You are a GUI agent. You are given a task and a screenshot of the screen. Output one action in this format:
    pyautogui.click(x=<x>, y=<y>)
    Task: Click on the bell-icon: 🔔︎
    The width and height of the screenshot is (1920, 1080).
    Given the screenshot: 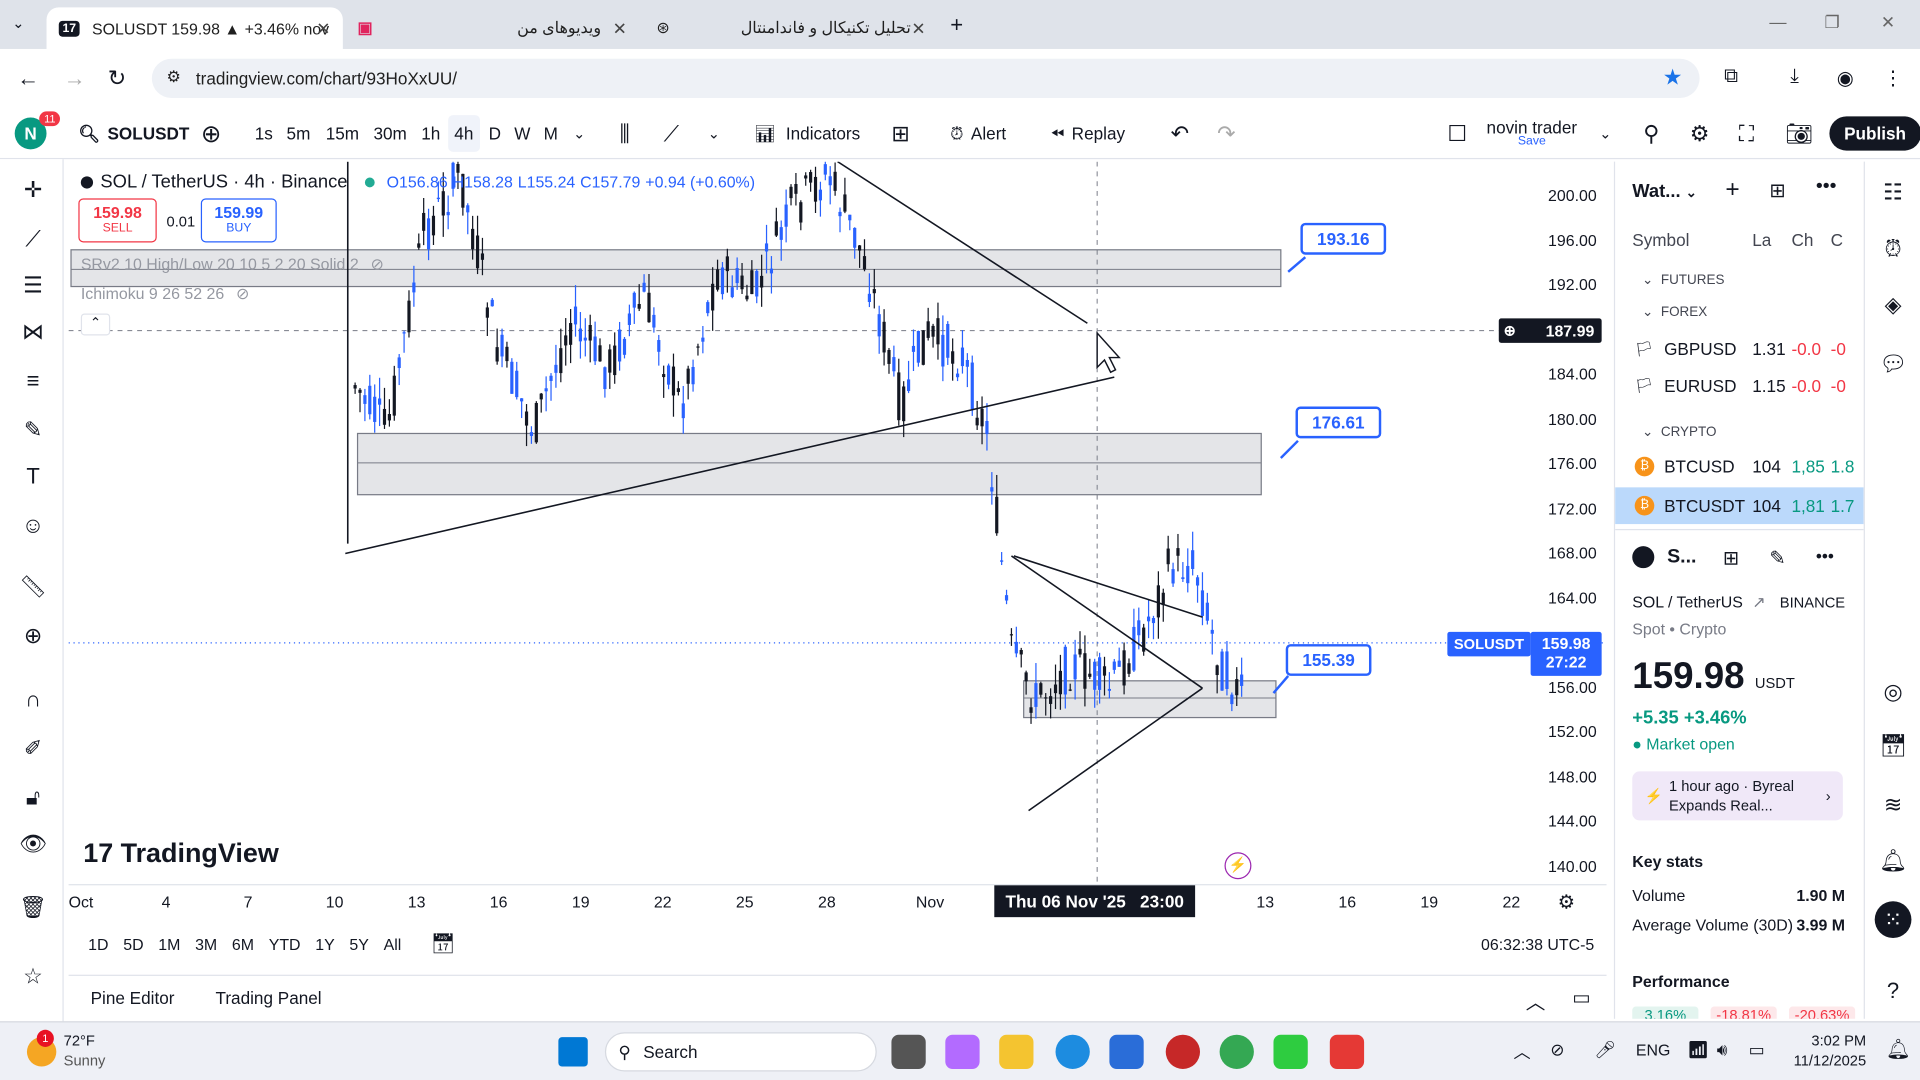 What is the action you would take?
    pyautogui.click(x=1893, y=861)
    